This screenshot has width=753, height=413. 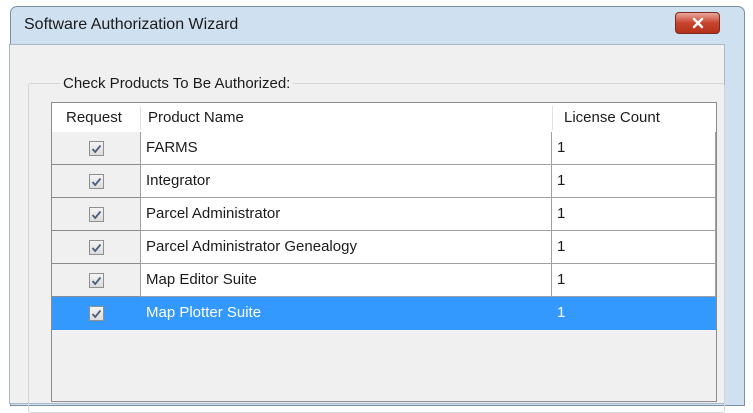 I want to click on table-row: Map Editor Suite 1, so click(x=384, y=280).